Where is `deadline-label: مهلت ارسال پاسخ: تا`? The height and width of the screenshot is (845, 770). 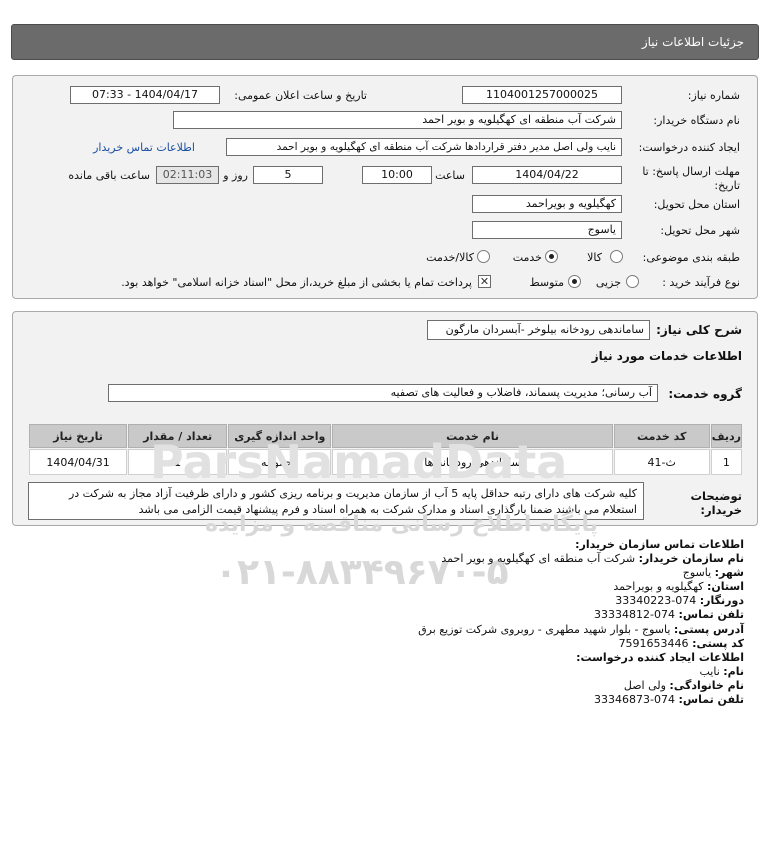
deadline-label: مهلت ارسال پاسخ: تا is located at coordinates (691, 171).